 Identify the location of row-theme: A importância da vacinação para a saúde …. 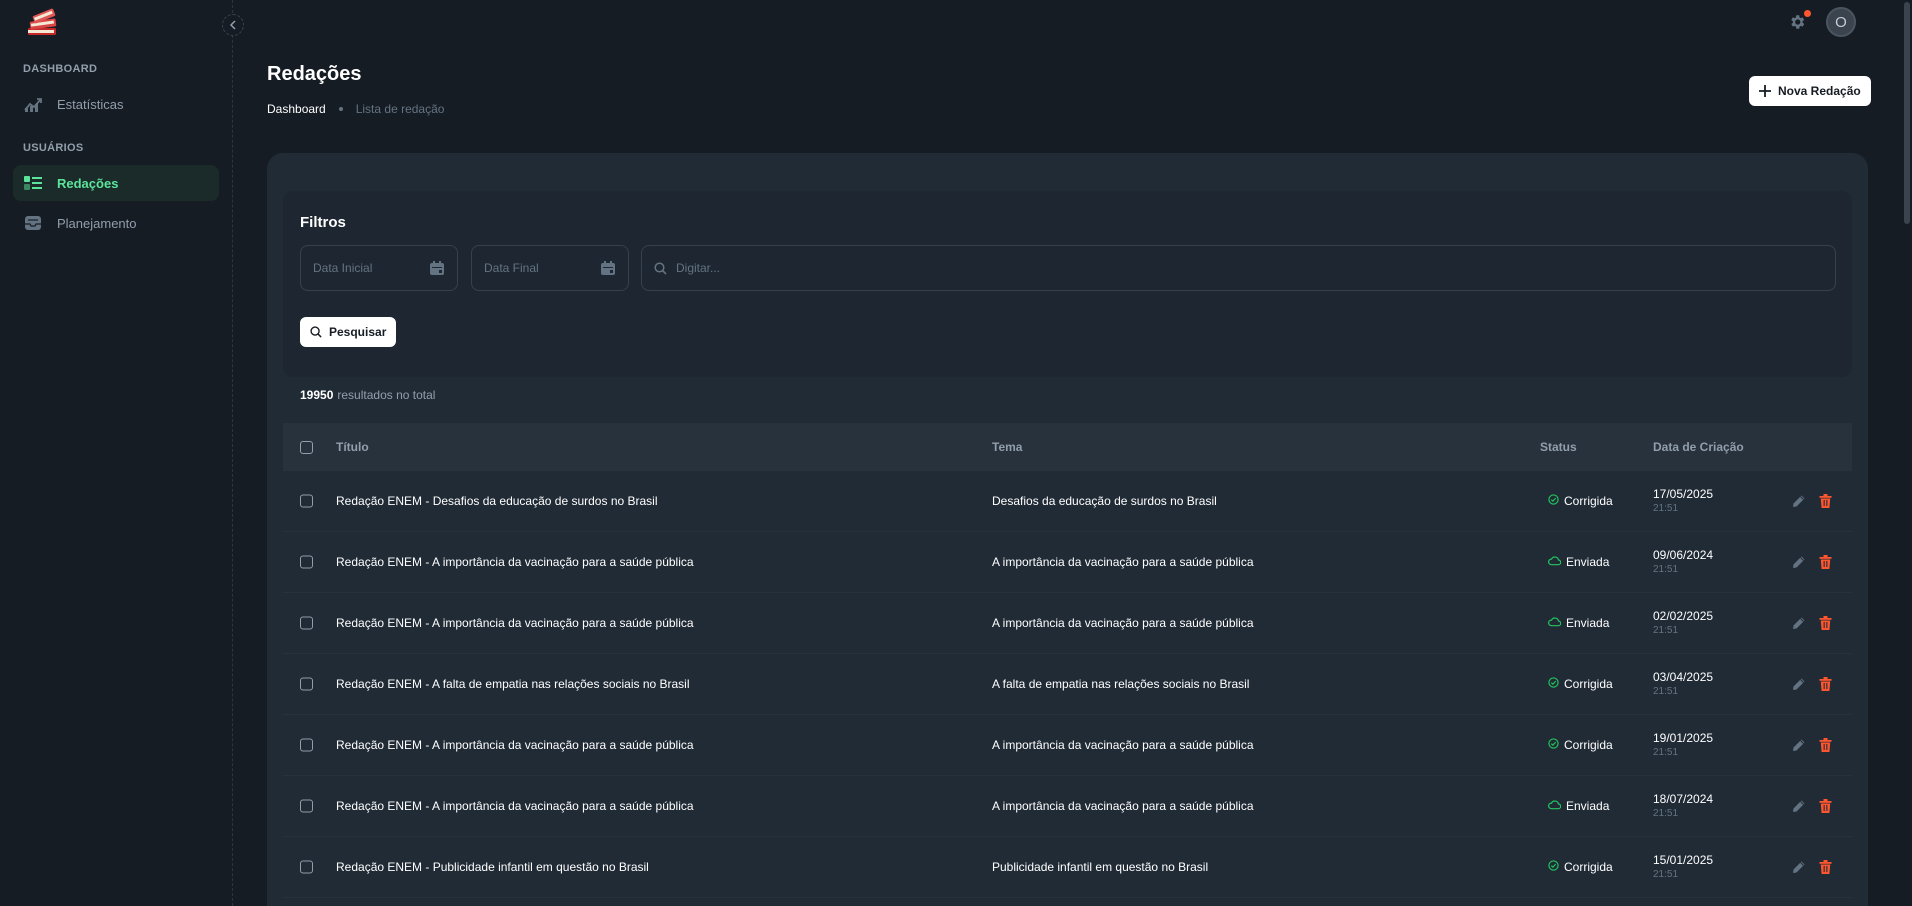
(1123, 623).